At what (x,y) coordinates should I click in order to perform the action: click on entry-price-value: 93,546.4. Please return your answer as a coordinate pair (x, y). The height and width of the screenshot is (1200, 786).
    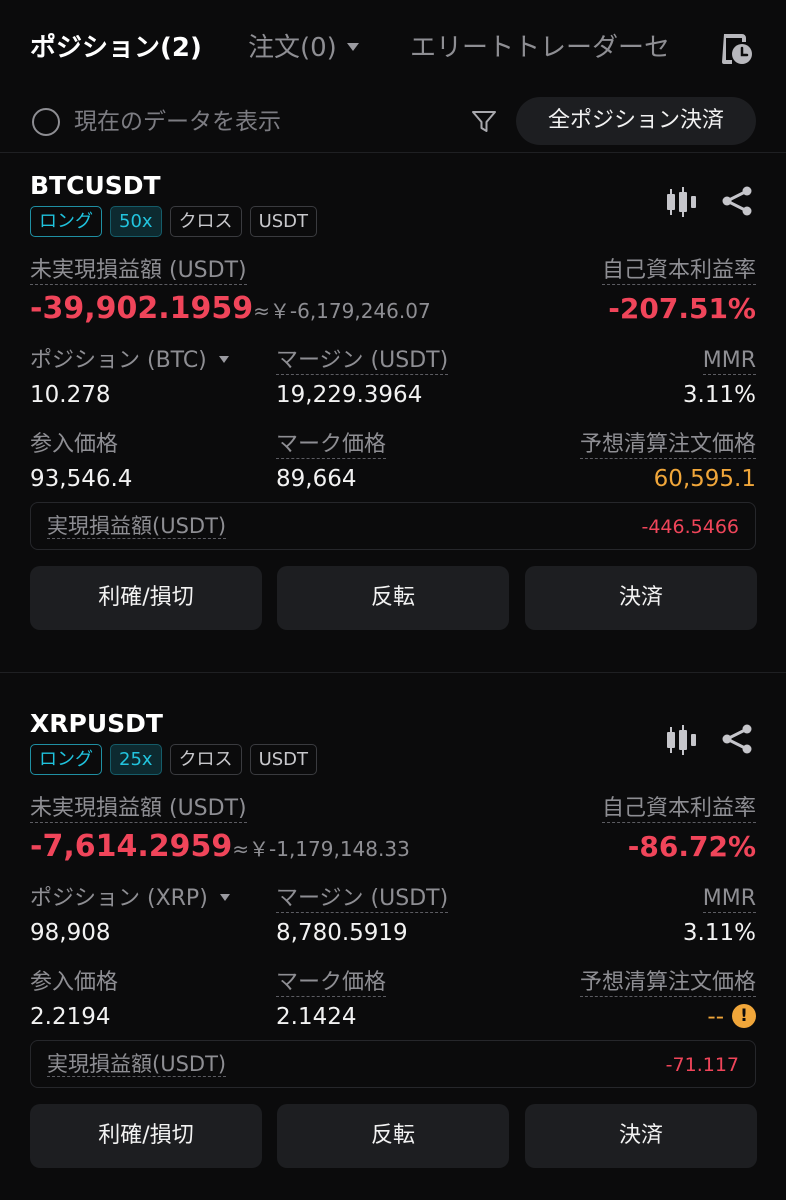
    Looking at the image, I should click on (81, 479).